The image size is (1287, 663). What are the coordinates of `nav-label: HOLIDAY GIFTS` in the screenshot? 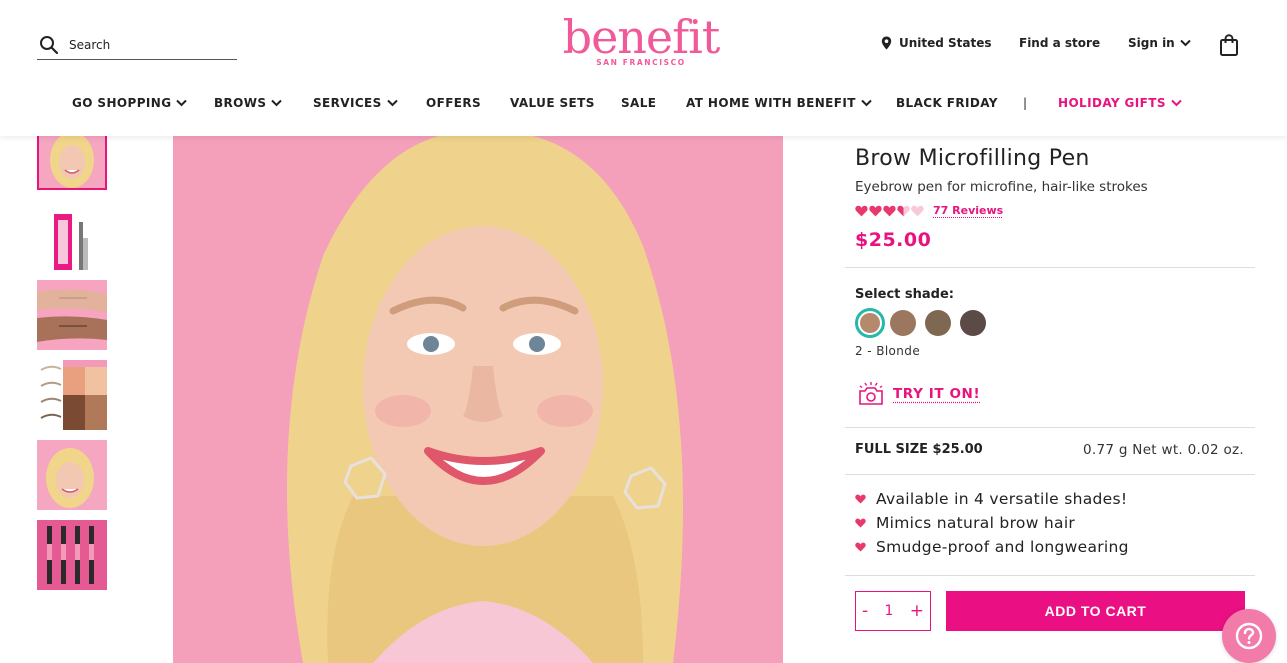 It's located at (1112, 103).